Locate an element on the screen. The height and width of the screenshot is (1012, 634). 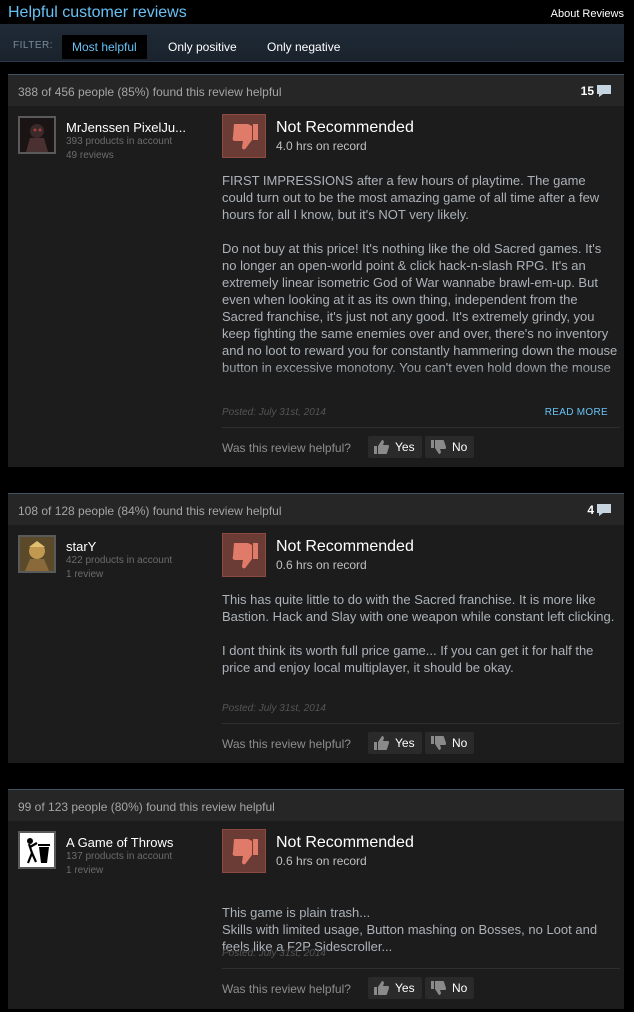
reviews-header: Helpful customer reviews About Reviews is located at coordinates (317, 12).